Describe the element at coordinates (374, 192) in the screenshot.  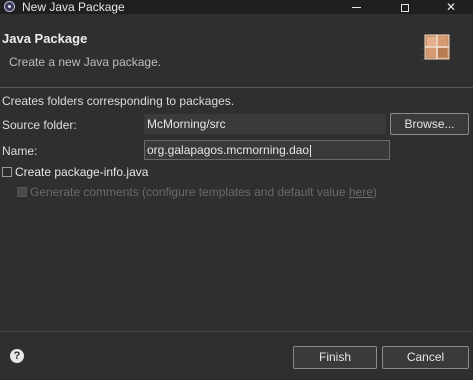
I see `generate-comments-suffix: )` at that location.